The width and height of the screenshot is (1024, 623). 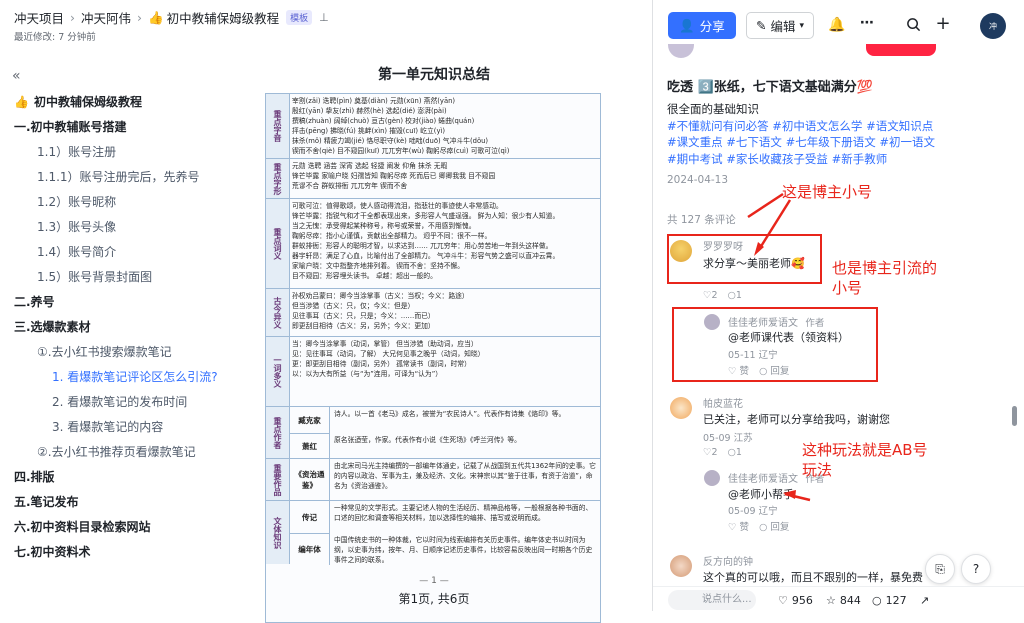 I want to click on toc-item: ②.去小红书推荐页看爆款笔记, so click(x=124, y=452).